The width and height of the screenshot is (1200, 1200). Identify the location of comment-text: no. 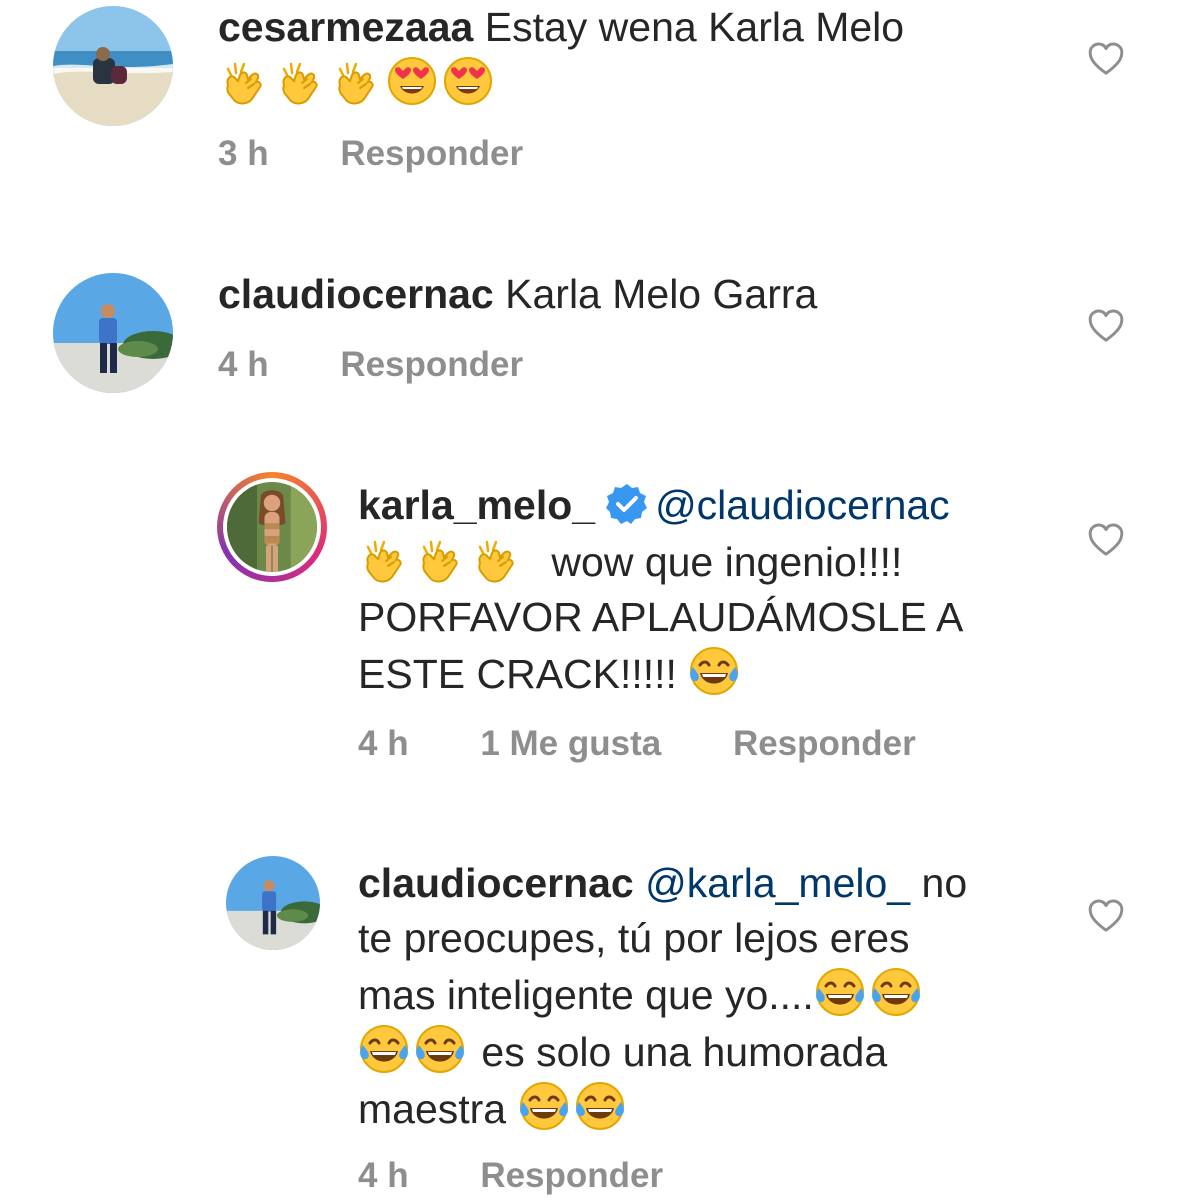
(944, 883).